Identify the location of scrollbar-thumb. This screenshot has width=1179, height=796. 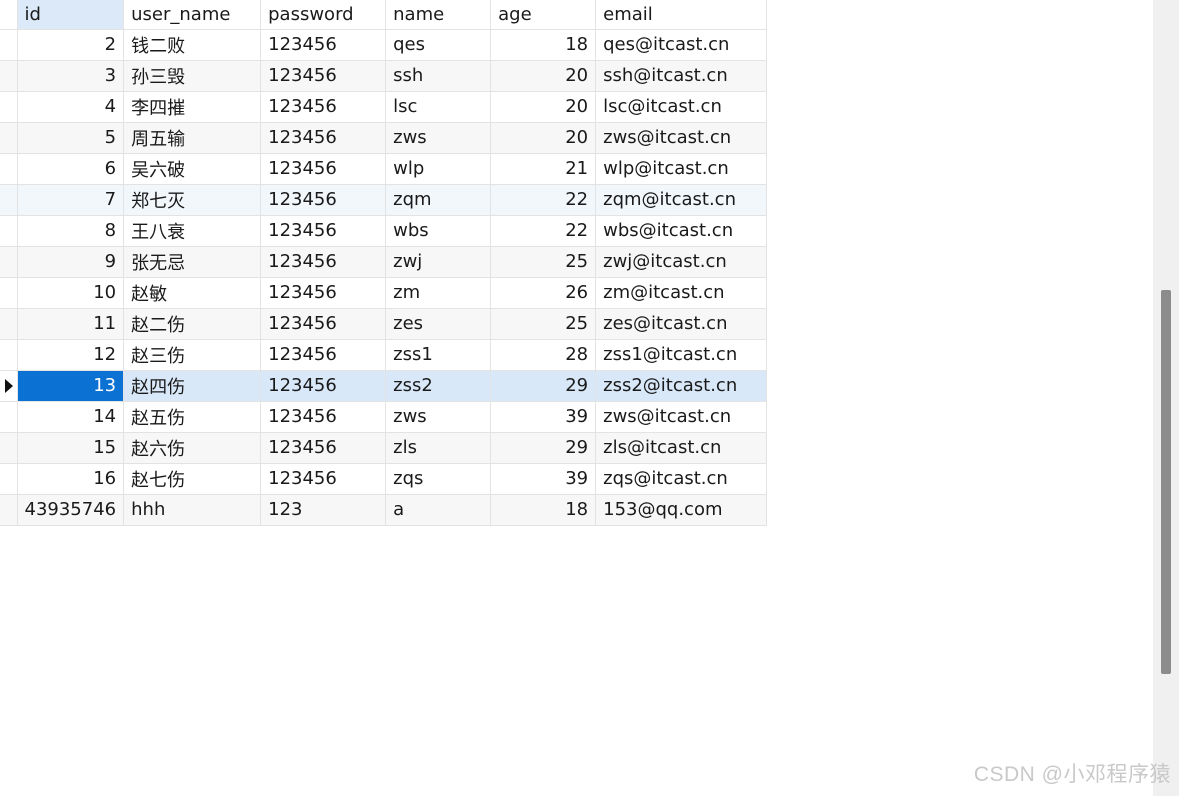
(1166, 482).